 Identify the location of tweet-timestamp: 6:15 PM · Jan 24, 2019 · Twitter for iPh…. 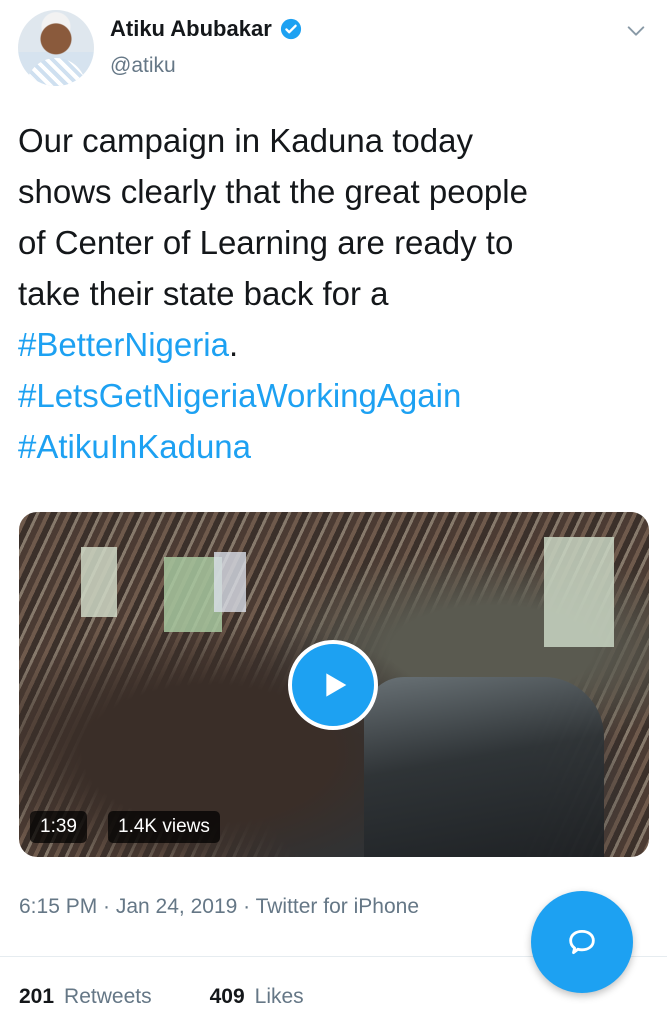
(219, 907).